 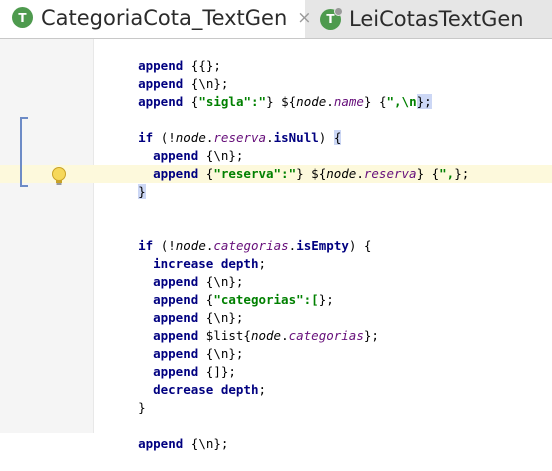 I want to click on code-line: append $list{node.categorias};, so click(x=251, y=326).